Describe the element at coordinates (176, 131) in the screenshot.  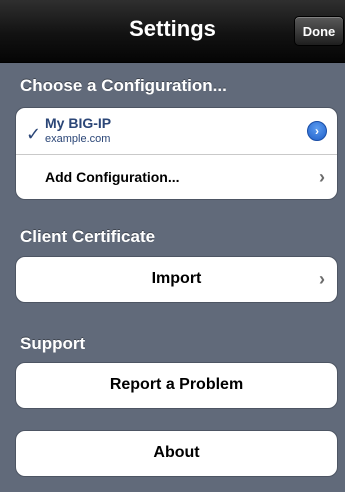
I see `configuration-row-my-big-ip: ✓ My BIG-IP example.com ›` at that location.